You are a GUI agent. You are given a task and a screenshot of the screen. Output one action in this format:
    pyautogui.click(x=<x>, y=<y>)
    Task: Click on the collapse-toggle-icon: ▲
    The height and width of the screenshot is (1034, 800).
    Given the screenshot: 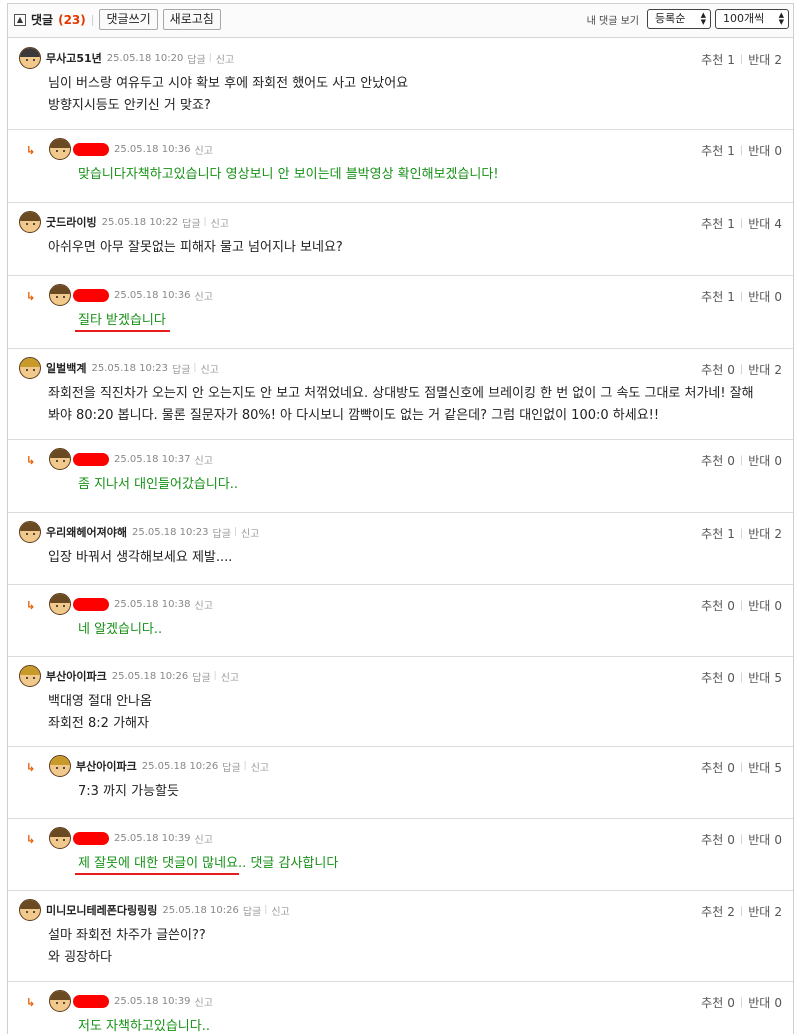 What is the action you would take?
    pyautogui.click(x=20, y=19)
    